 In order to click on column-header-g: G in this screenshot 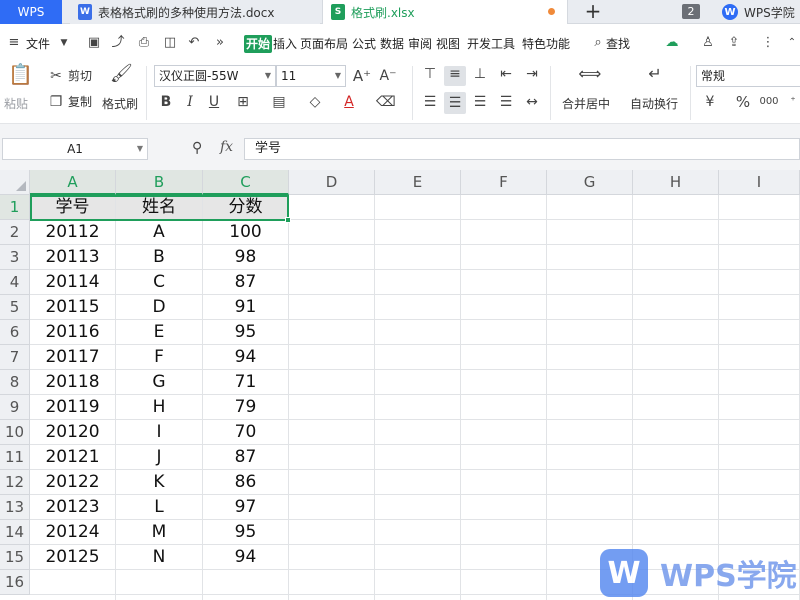, I will do `click(590, 182)`.